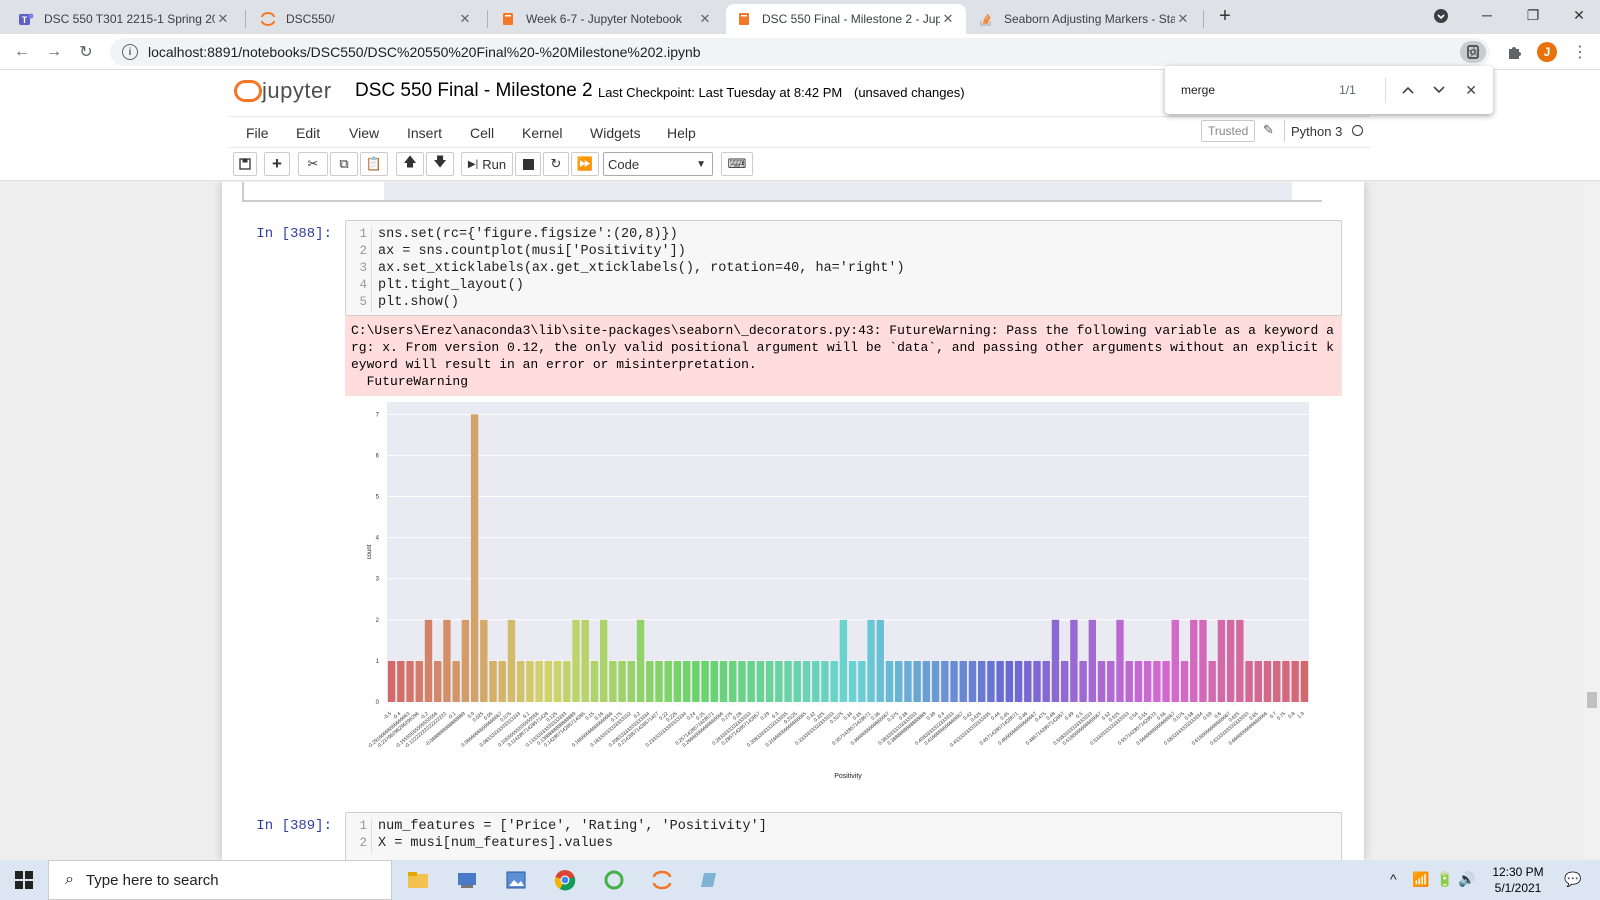 The width and height of the screenshot is (1600, 900). I want to click on move-up-button: 🡅, so click(410, 164).